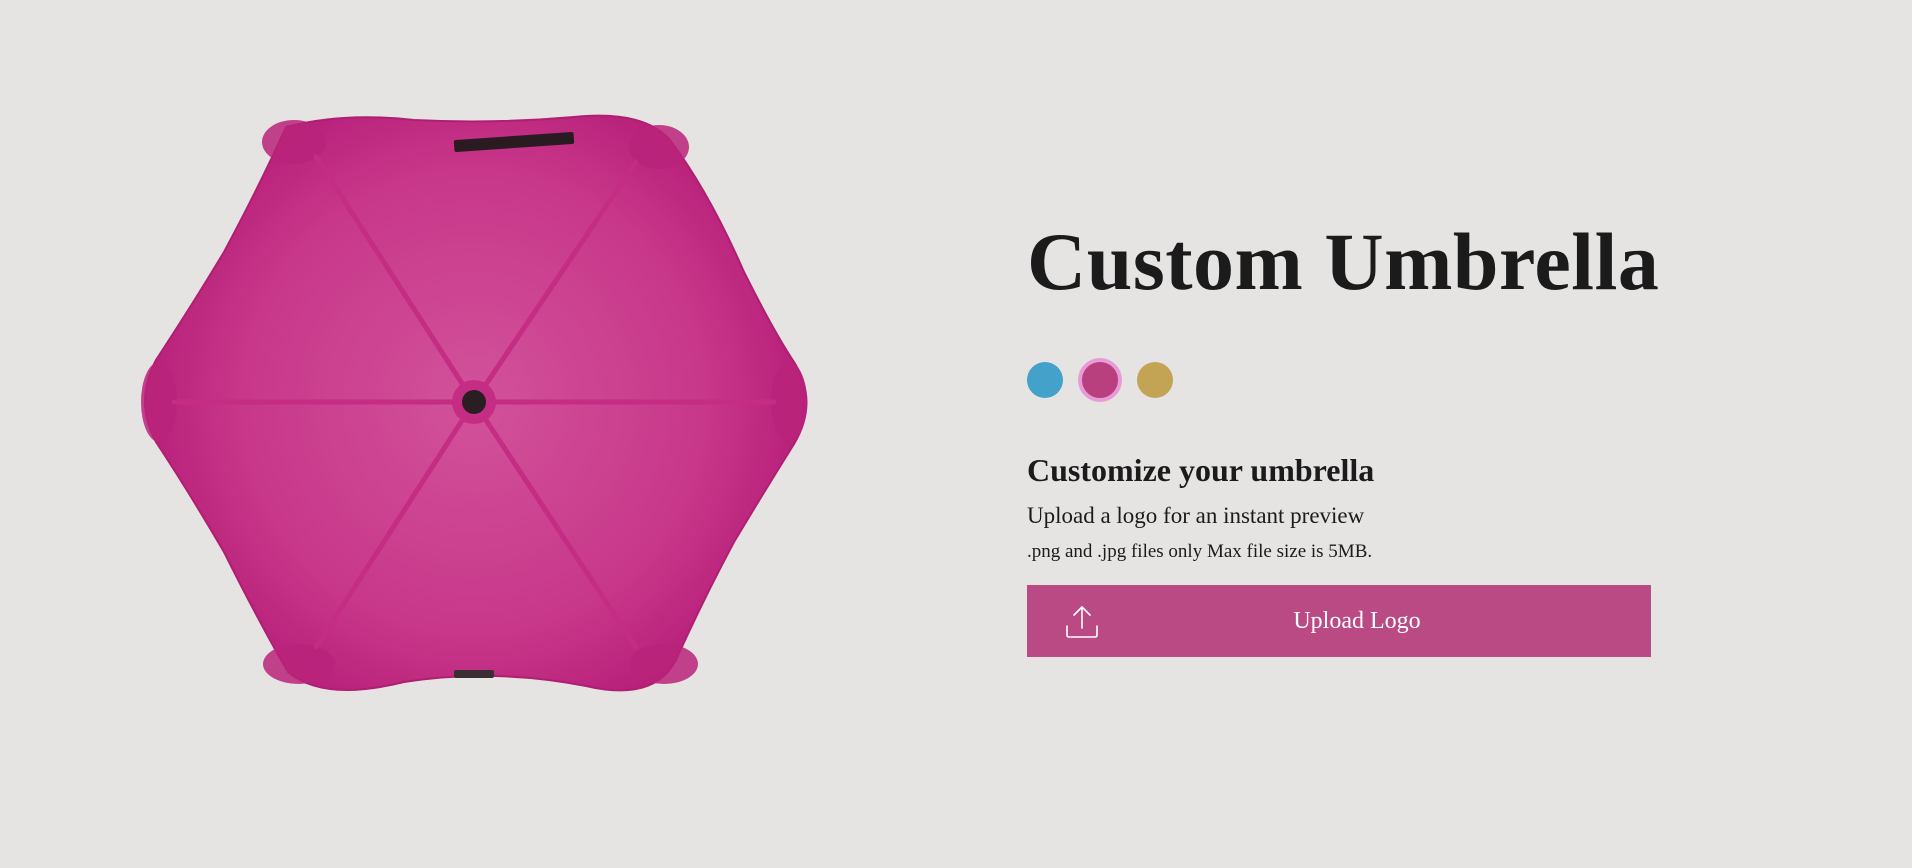  I want to click on upload-logo-button: Upload Logo, so click(1339, 621).